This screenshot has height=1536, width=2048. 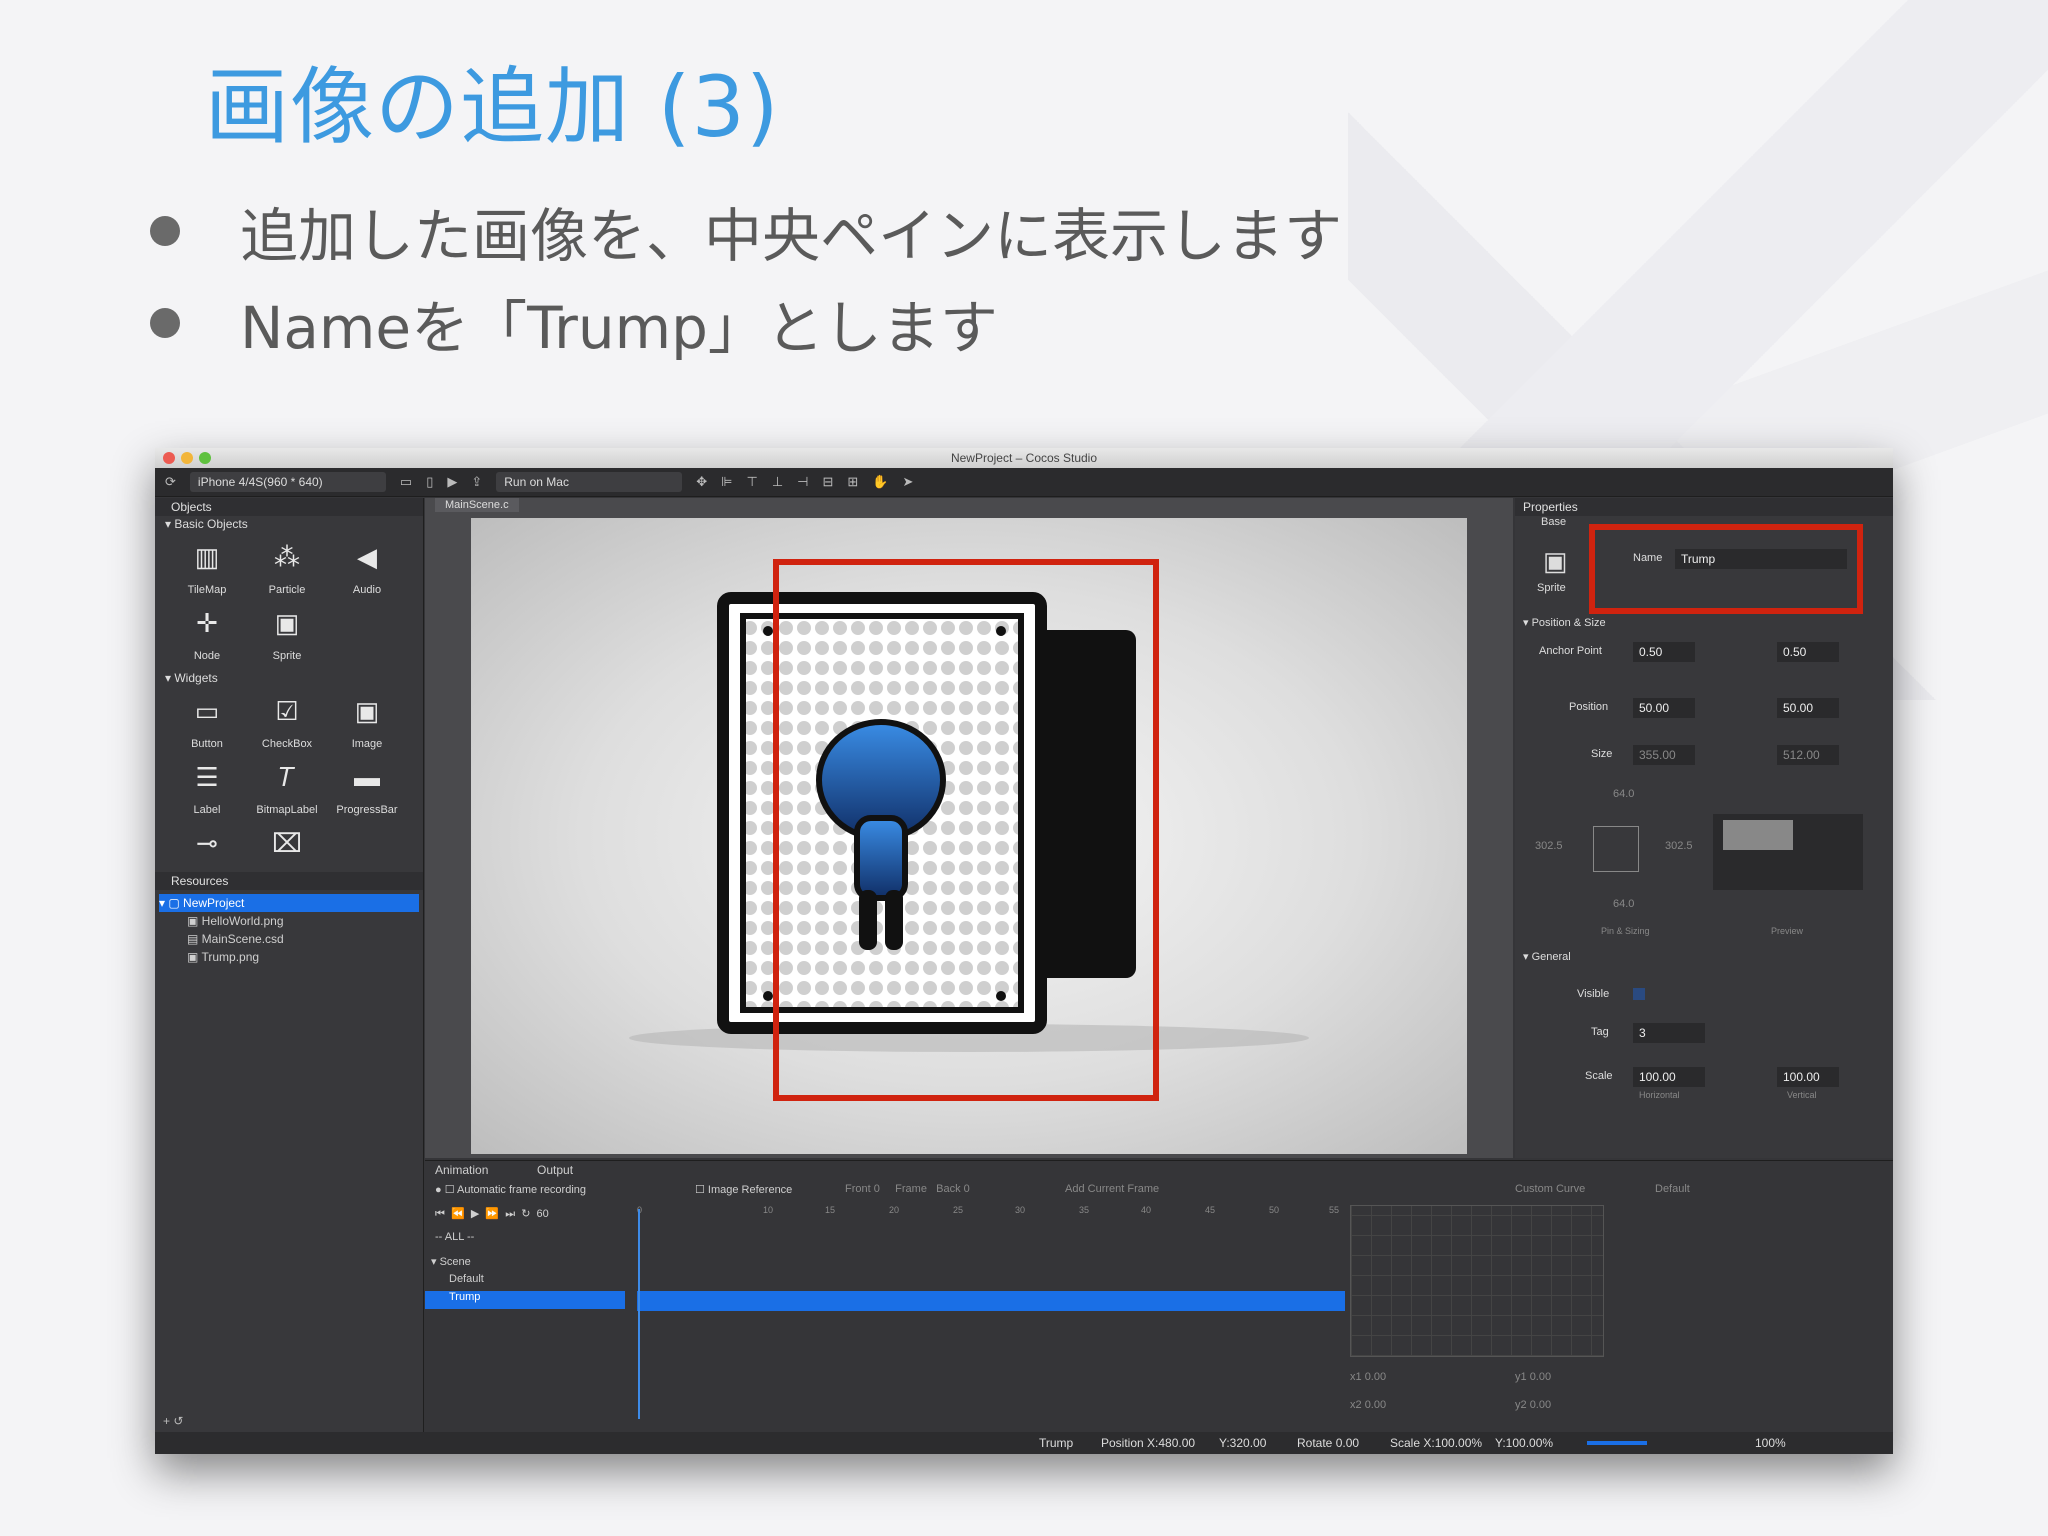 I want to click on bullet-text: Nameを「Trump」とします, so click(x=619, y=328).